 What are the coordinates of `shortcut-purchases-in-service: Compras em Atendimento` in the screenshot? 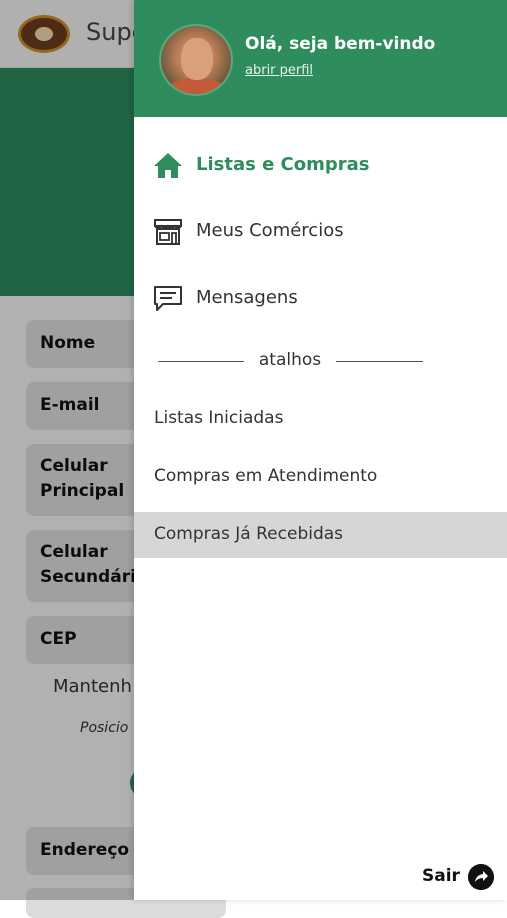 It's located at (320, 477).